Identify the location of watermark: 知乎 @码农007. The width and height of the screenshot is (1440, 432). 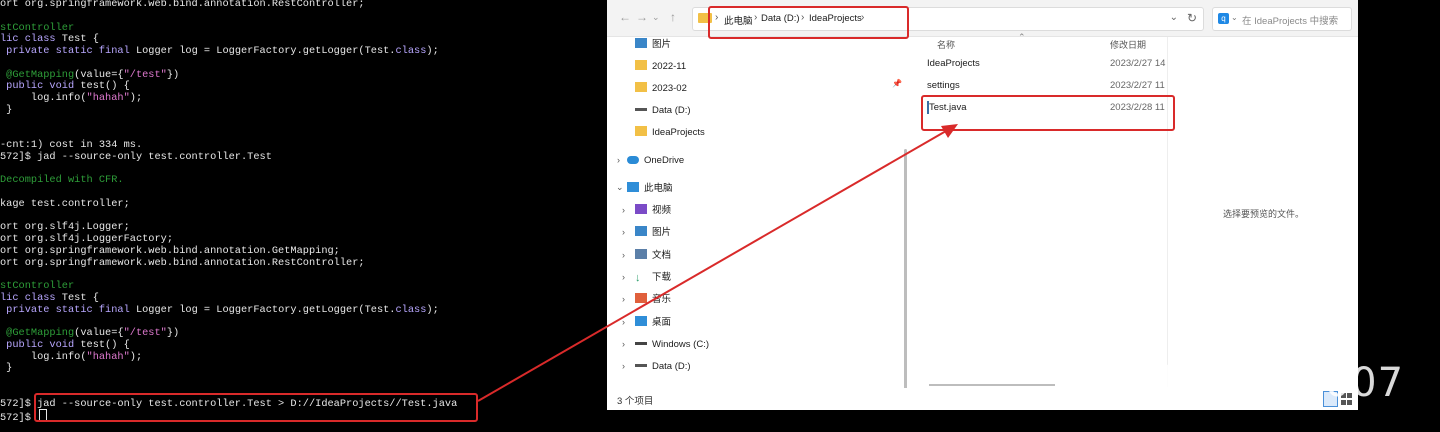
(1255, 383).